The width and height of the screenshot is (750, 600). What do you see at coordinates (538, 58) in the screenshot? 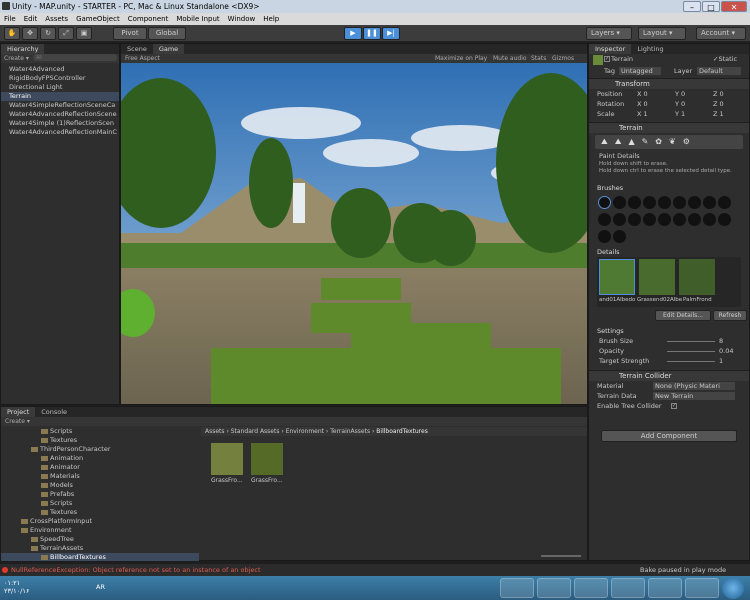
I see `stats-toggle: Stats` at bounding box center [538, 58].